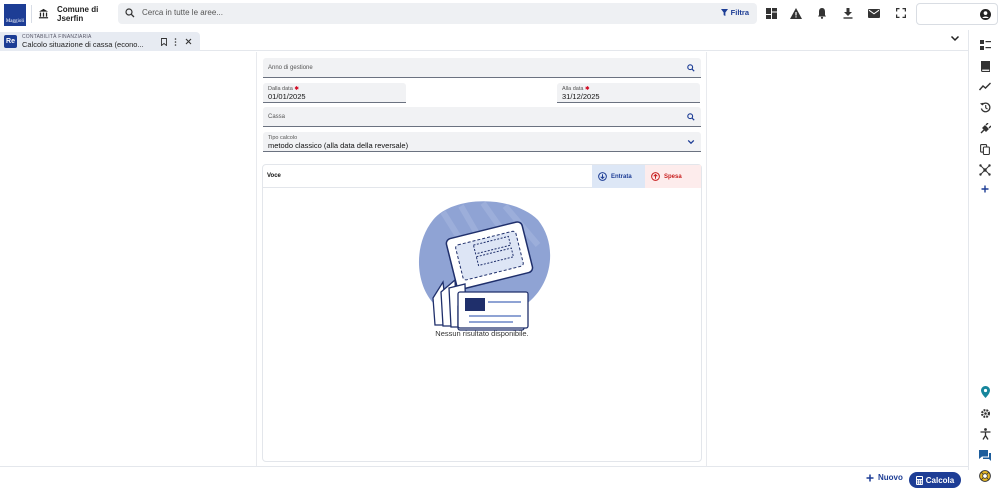 The image size is (1000, 490). Describe the element at coordinates (985, 45) in the screenshot. I see `list-icon` at that location.